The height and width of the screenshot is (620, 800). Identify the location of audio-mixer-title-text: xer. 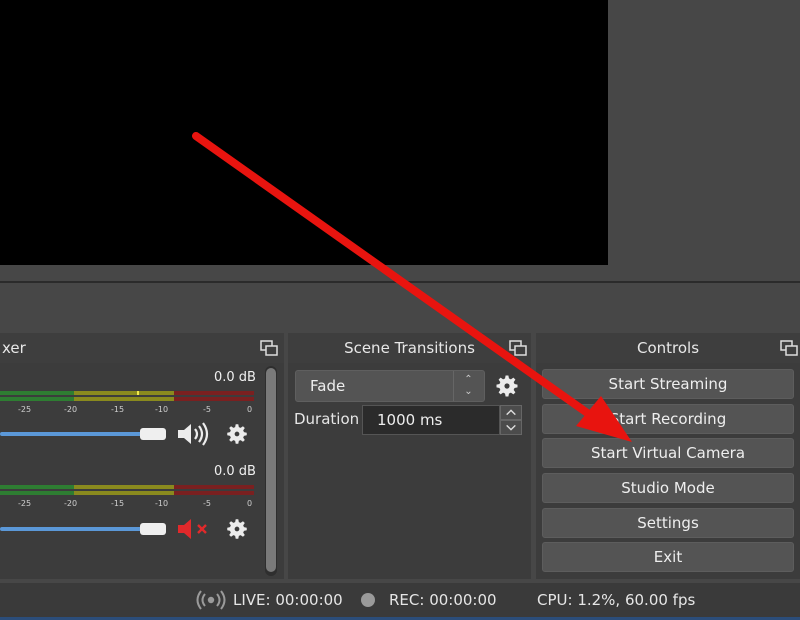
(14, 348).